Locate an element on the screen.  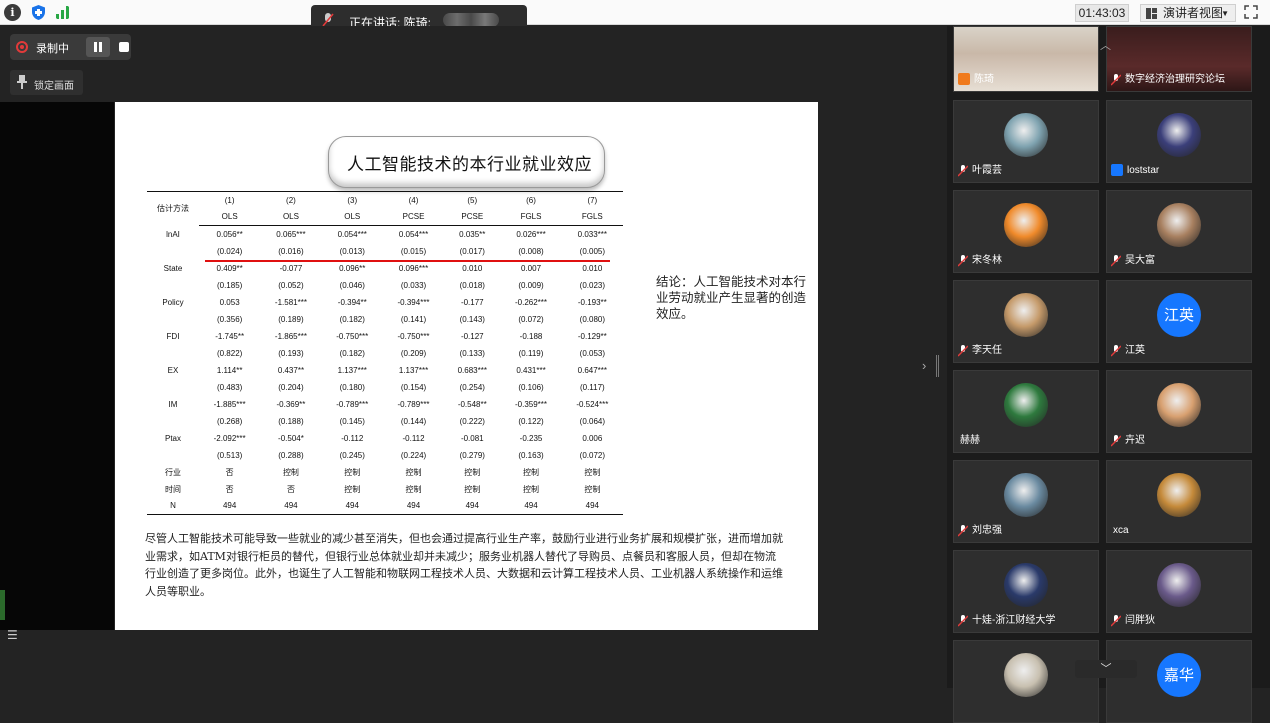
table-cell: 0.096** is located at coordinates (352, 268).